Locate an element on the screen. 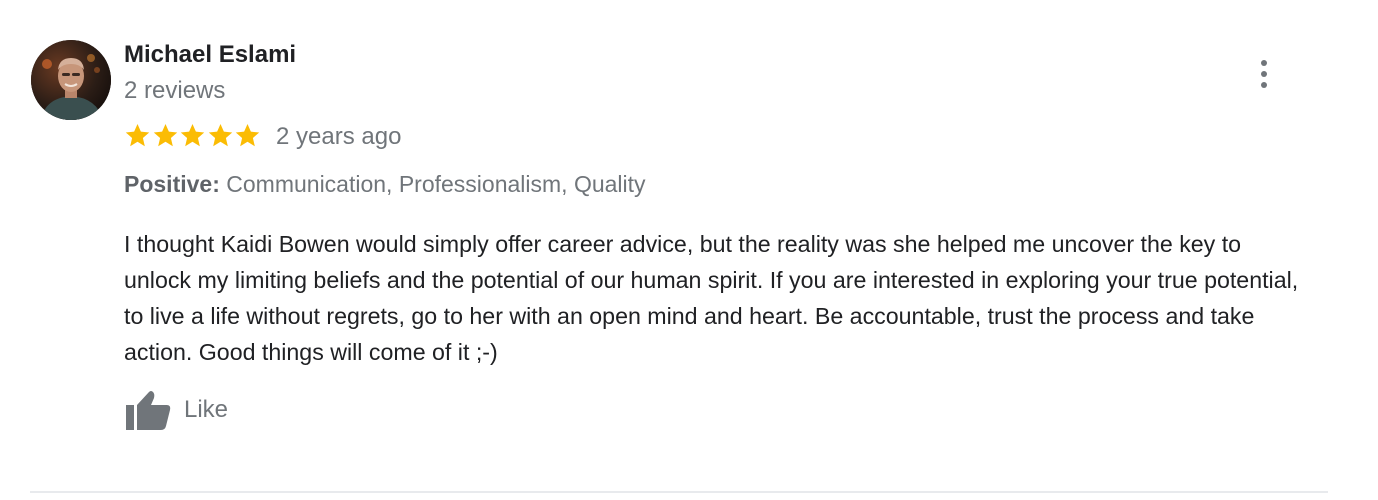 This screenshot has width=1378, height=500. author-avatar is located at coordinates (71, 80).